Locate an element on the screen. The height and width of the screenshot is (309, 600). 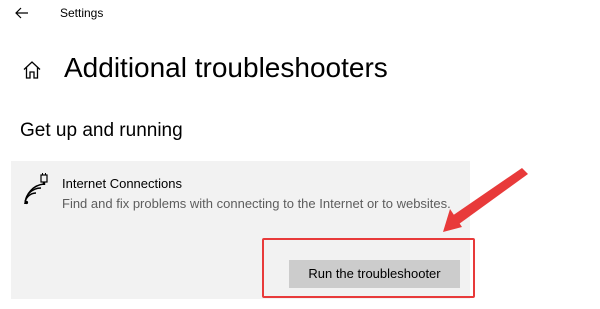
back-arrow-icon is located at coordinates (21, 13).